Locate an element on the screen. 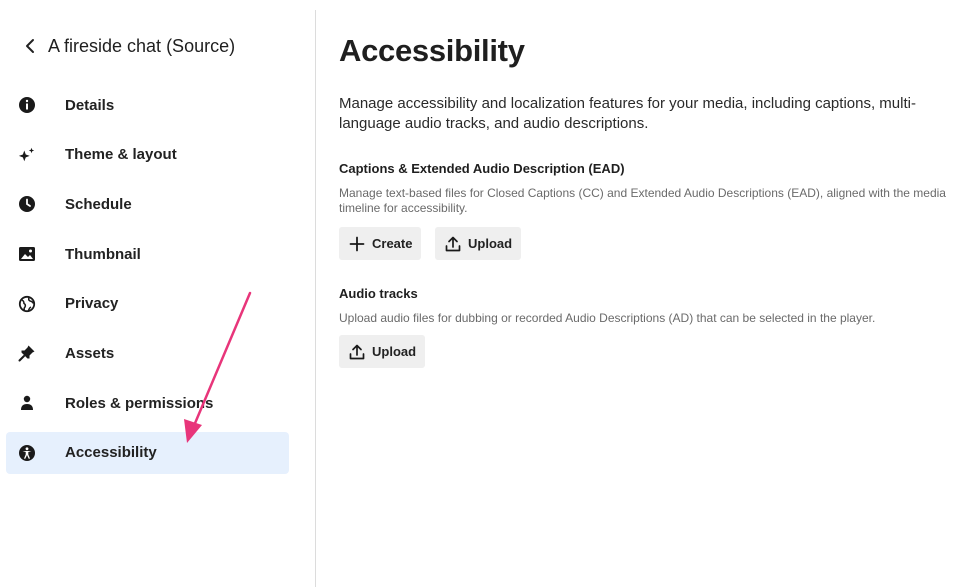 Image resolution: width=953 pixels, height=587 pixels. image-icon is located at coordinates (27, 254).